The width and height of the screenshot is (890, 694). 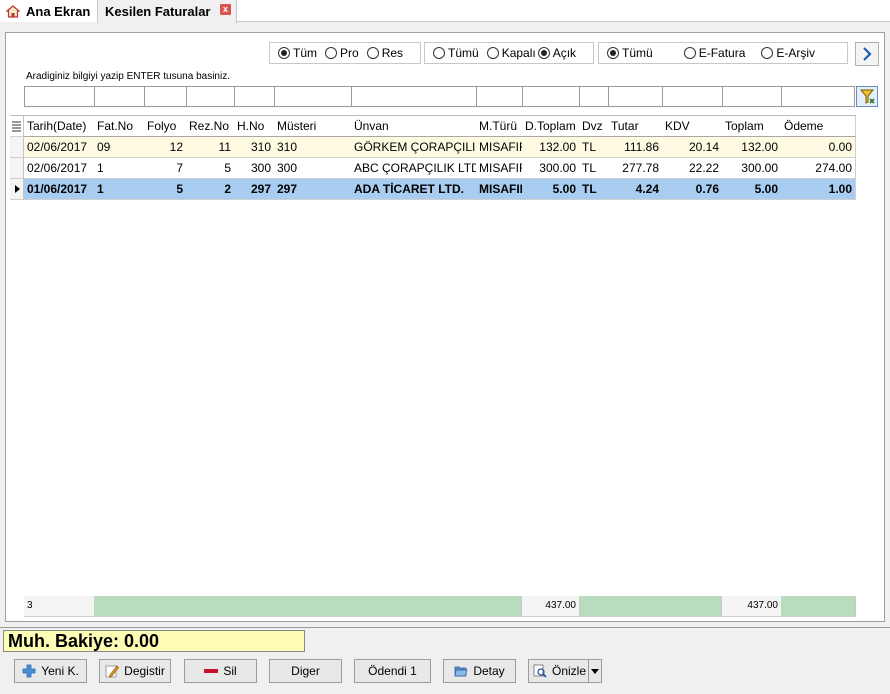 What do you see at coordinates (818, 126) in the screenshot?
I see `column-header: Ödeme` at bounding box center [818, 126].